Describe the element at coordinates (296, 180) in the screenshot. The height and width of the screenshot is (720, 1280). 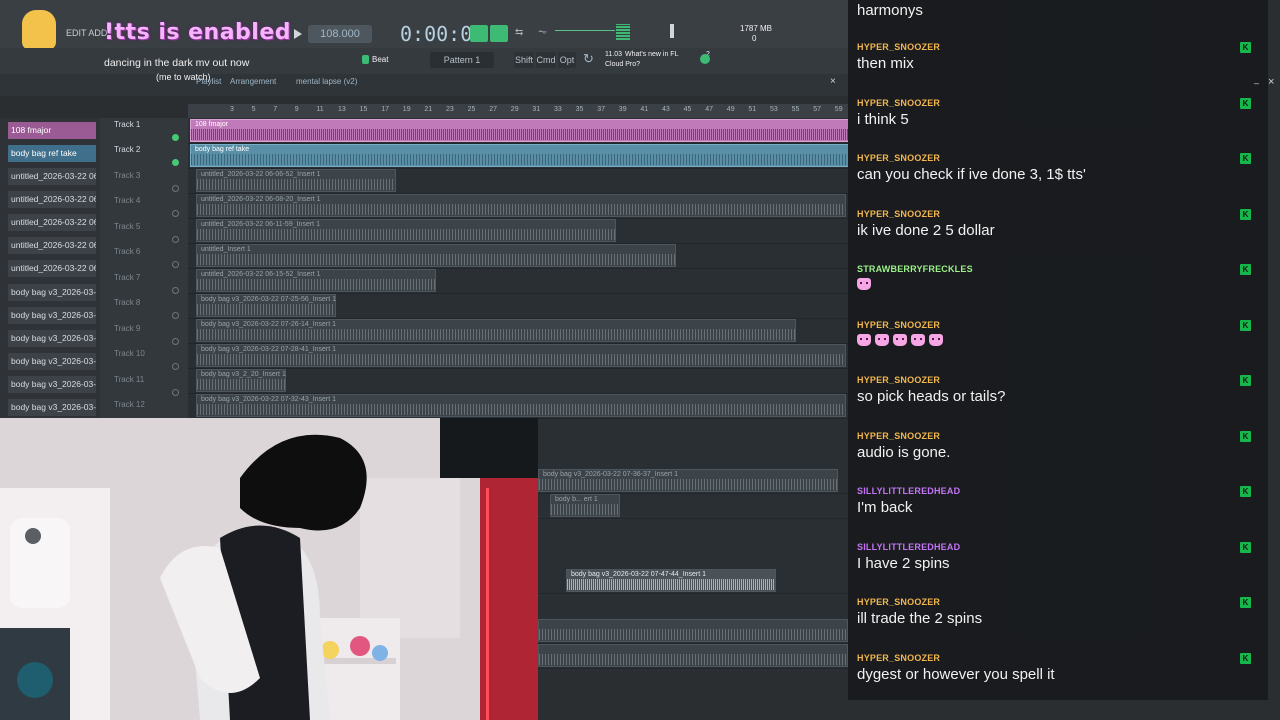
I see `audio-clip: untitled_2026-03-22 06-06-52_Insert 1` at that location.